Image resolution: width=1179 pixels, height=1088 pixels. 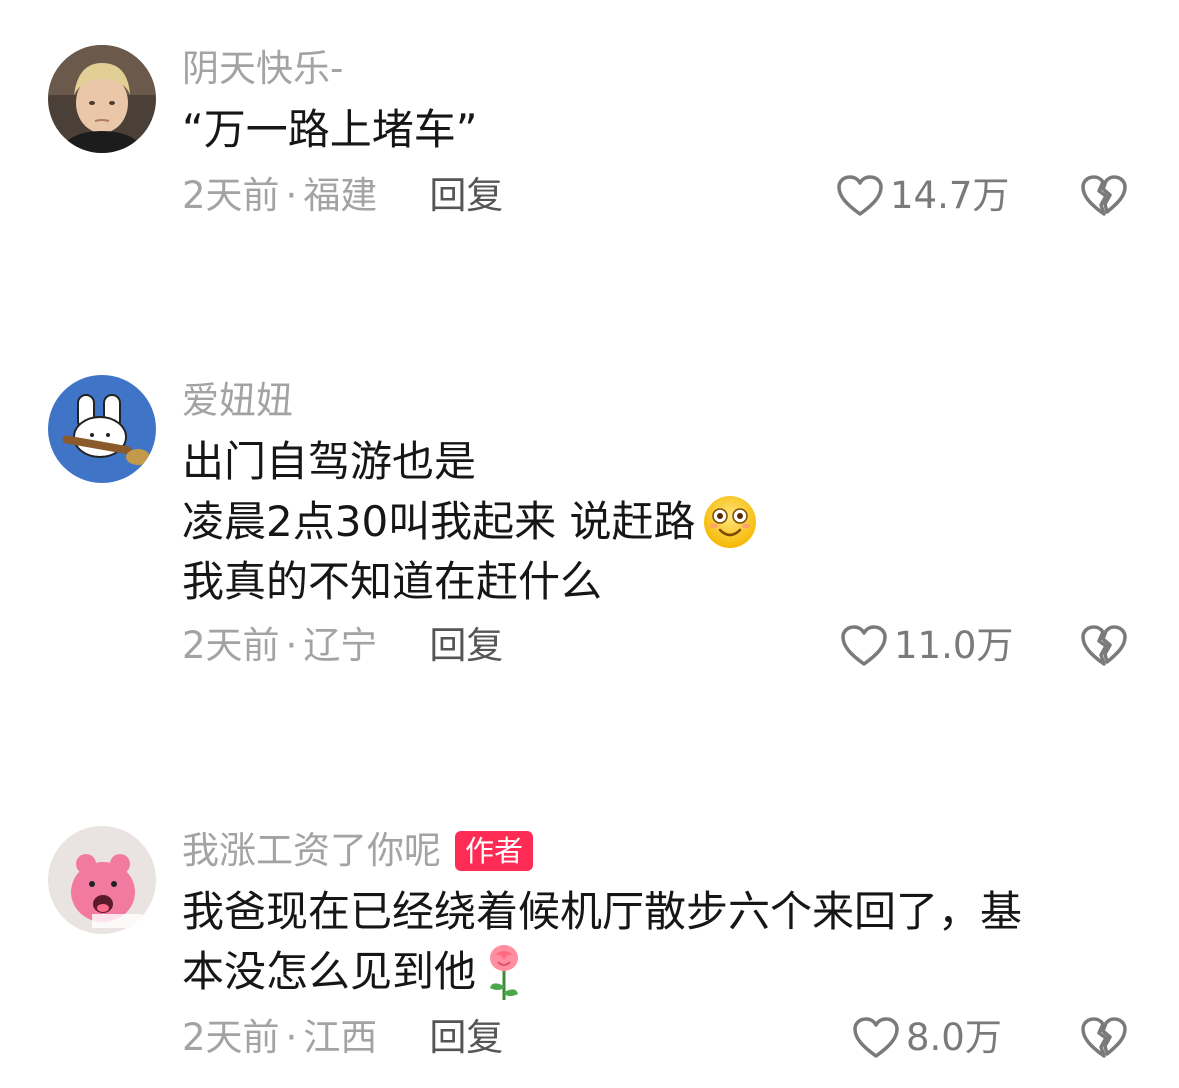 I want to click on comment-text: 出门自驾游也是 凌晨2点30叫我起来 说赶路 我真的不知道在赶什么, so click(x=470, y=522).